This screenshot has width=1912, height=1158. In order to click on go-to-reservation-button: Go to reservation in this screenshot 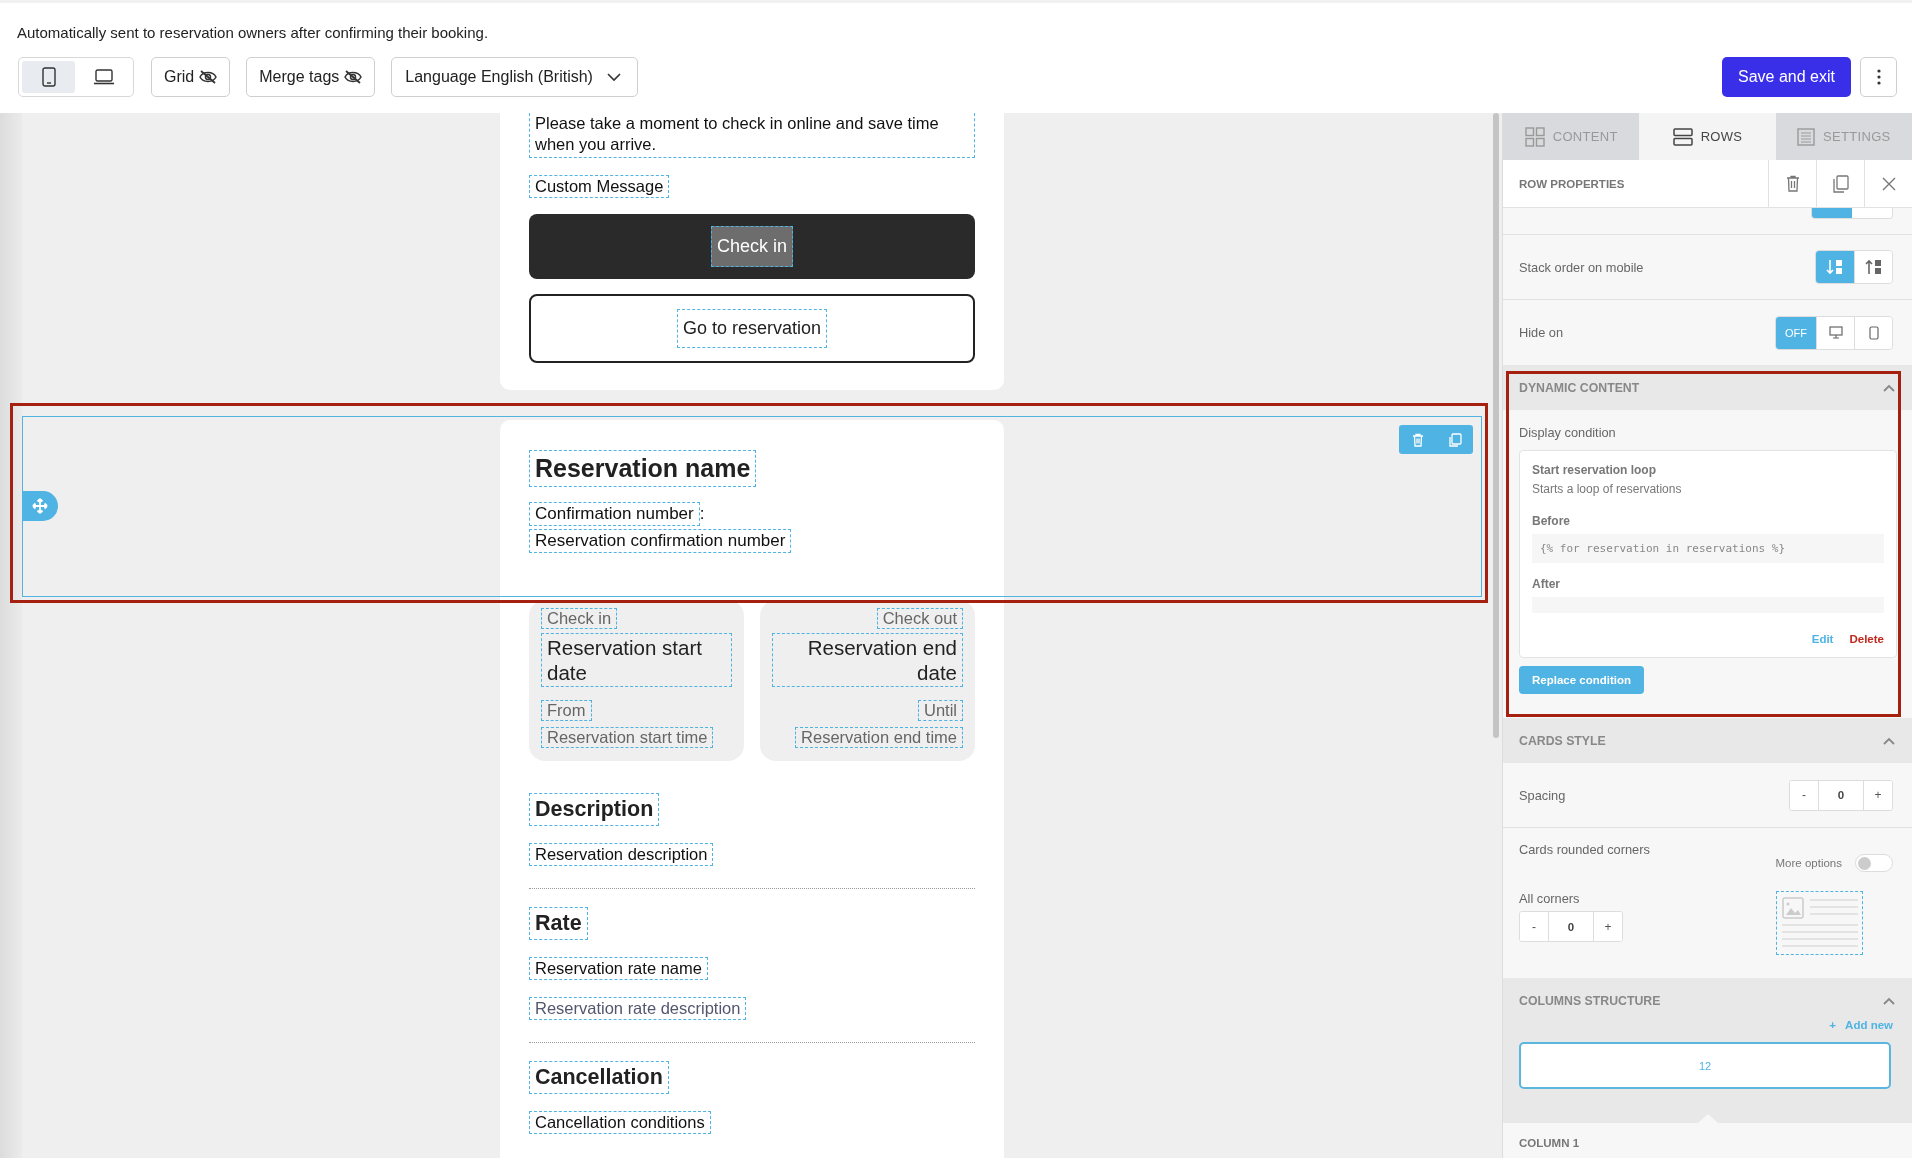, I will do `click(752, 328)`.